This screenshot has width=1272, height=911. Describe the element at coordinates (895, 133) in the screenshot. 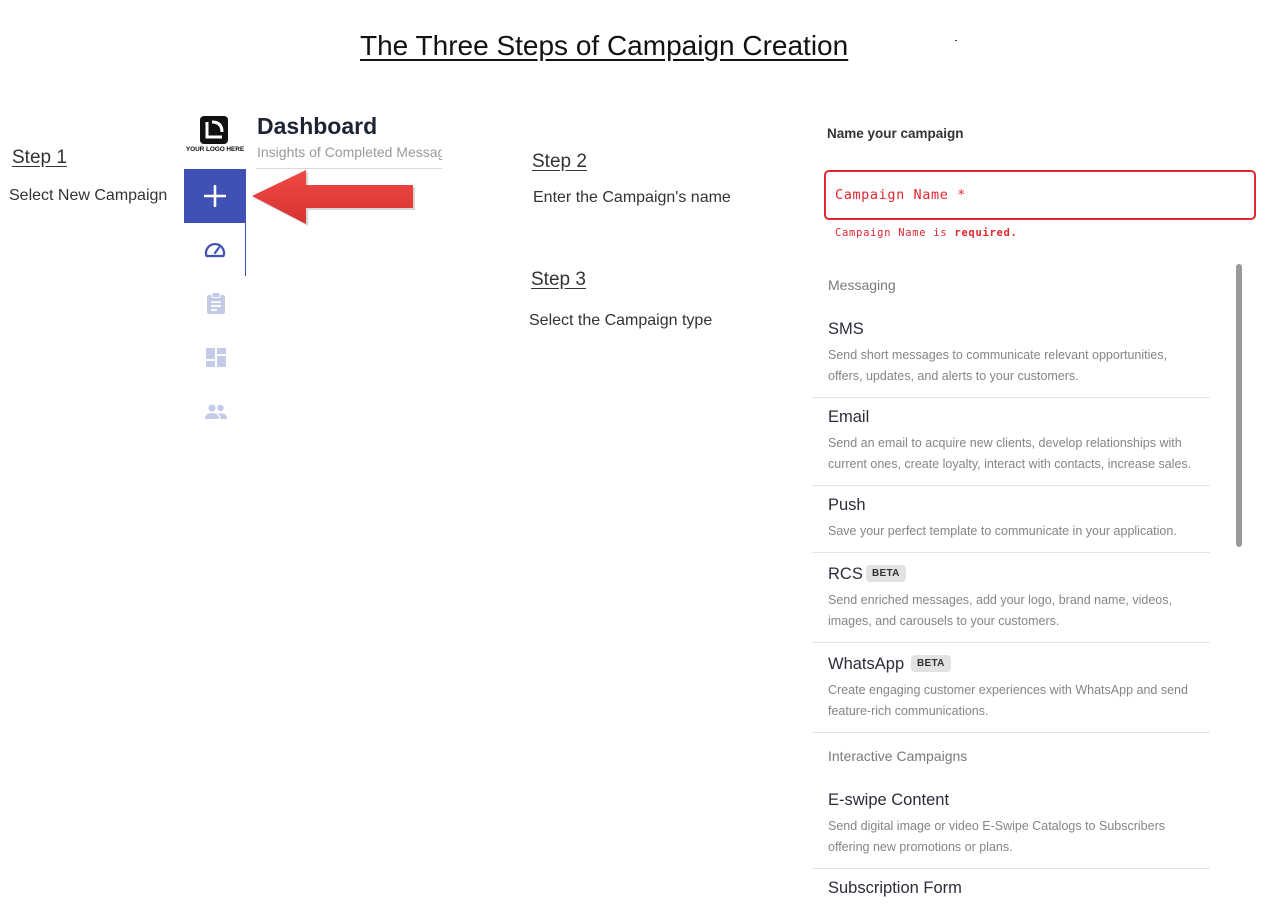

I see `campaign-name-label: Name your campaign` at that location.